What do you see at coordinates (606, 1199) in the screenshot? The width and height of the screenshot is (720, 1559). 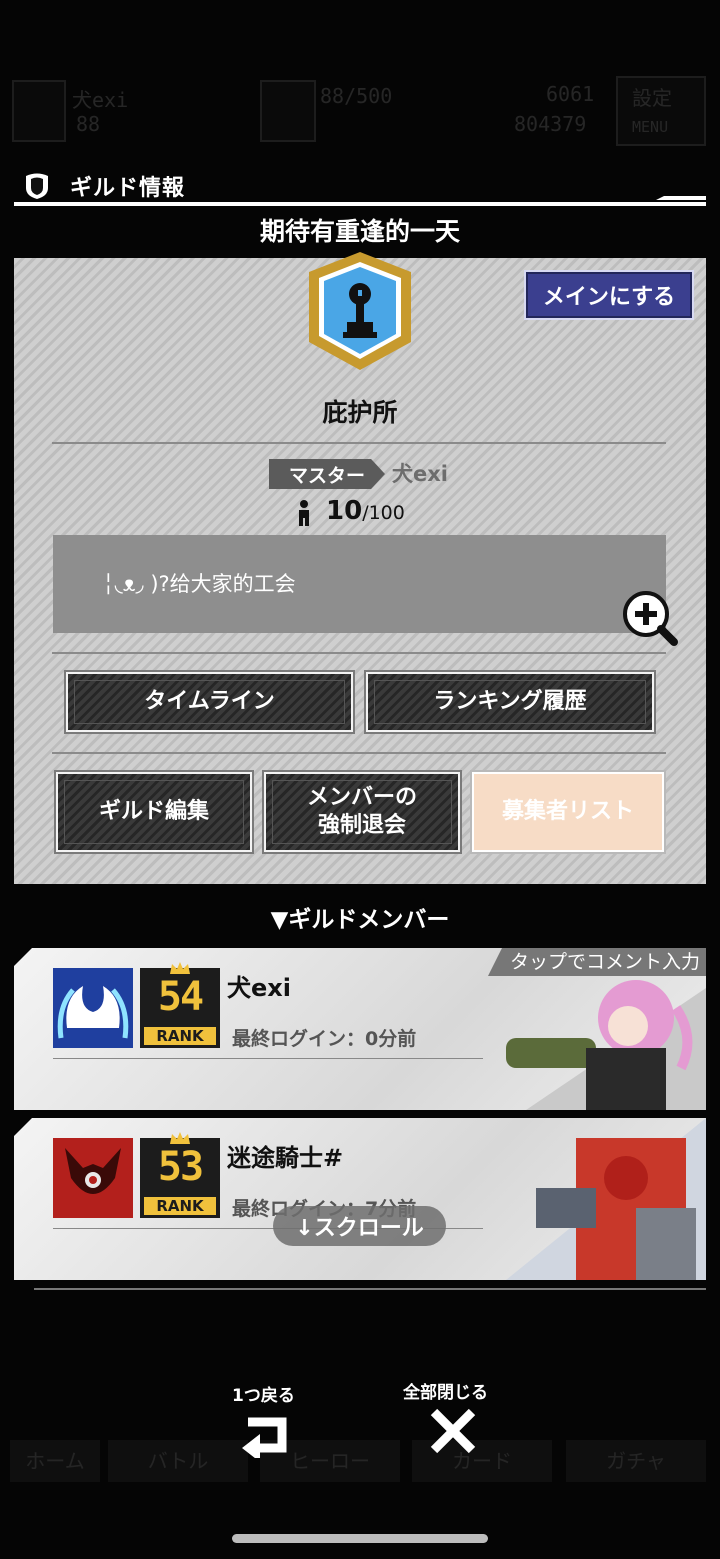 I see `member-character-art` at bounding box center [606, 1199].